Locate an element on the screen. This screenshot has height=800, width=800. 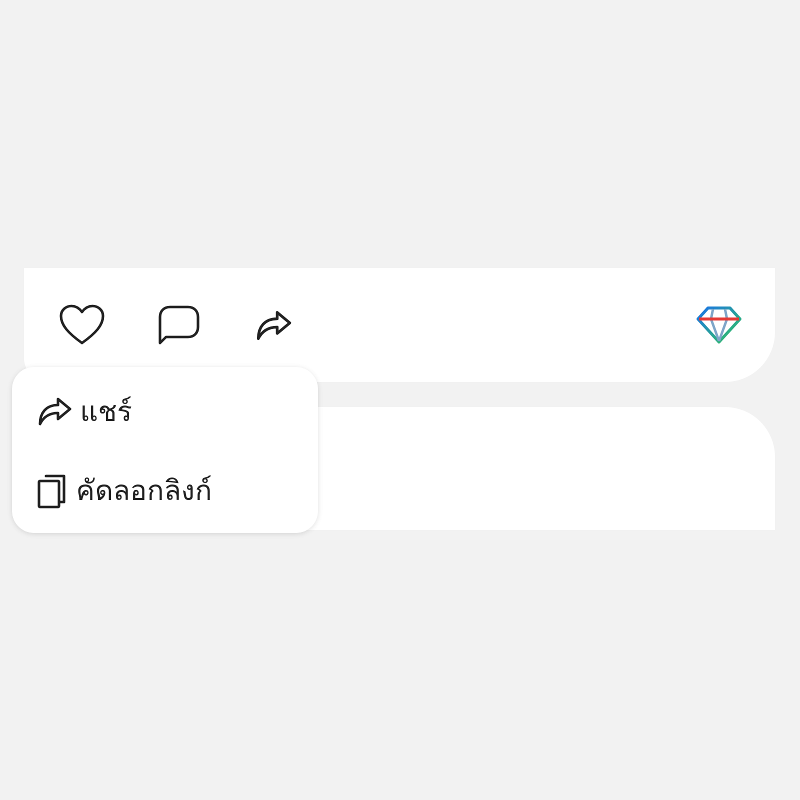
comment-button is located at coordinates (179, 325).